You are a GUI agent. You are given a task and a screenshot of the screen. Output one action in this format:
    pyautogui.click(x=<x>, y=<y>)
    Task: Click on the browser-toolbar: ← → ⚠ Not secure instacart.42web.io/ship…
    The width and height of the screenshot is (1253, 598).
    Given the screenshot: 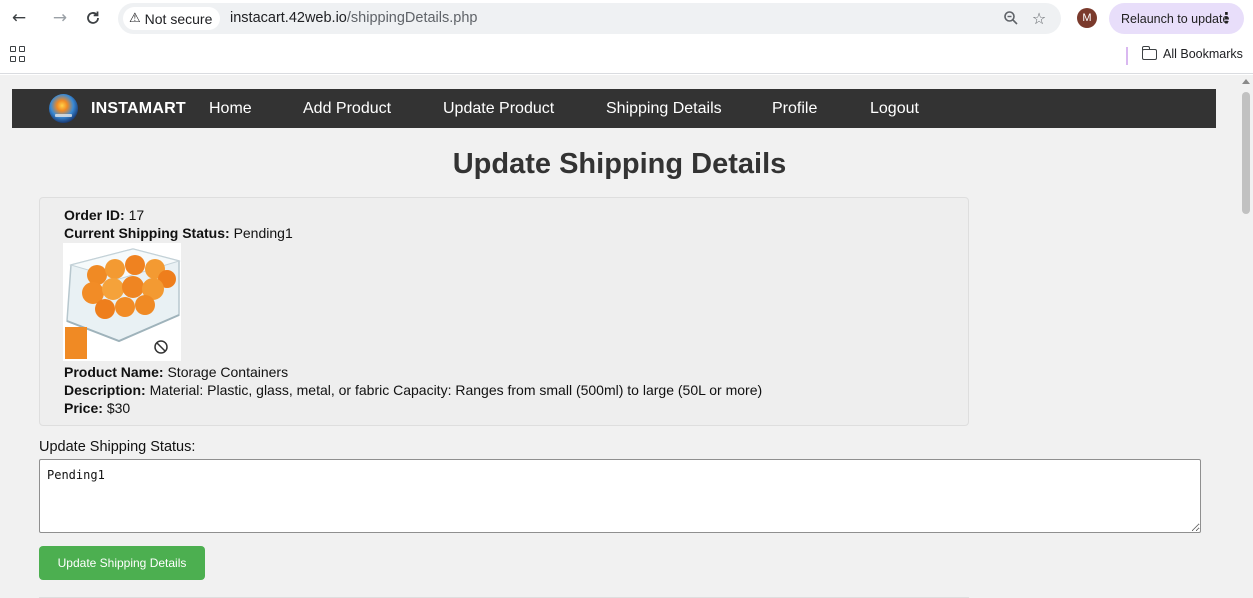 What is the action you would take?
    pyautogui.click(x=626, y=19)
    